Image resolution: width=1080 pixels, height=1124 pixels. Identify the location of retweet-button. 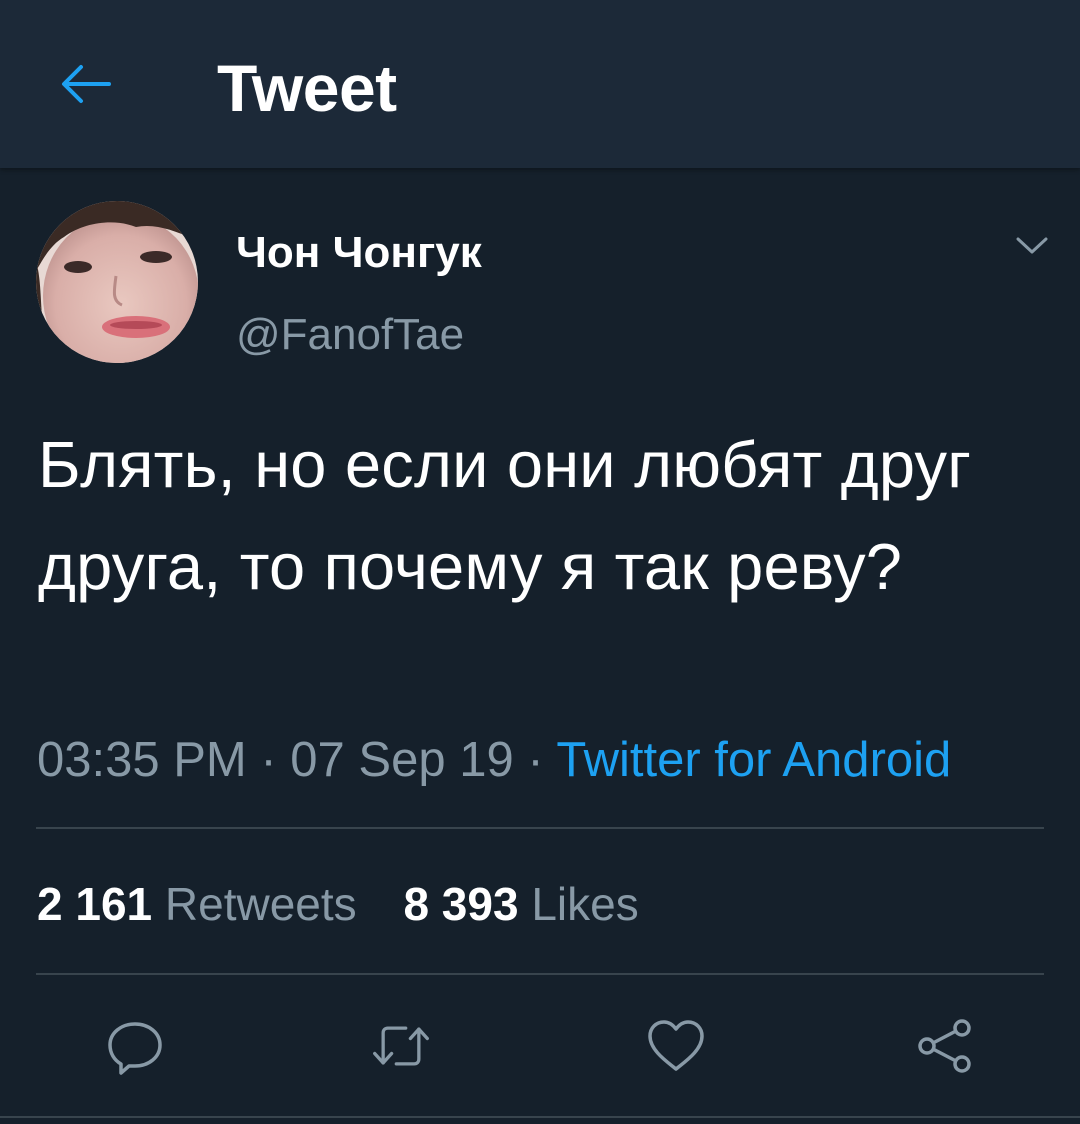
(401, 1046).